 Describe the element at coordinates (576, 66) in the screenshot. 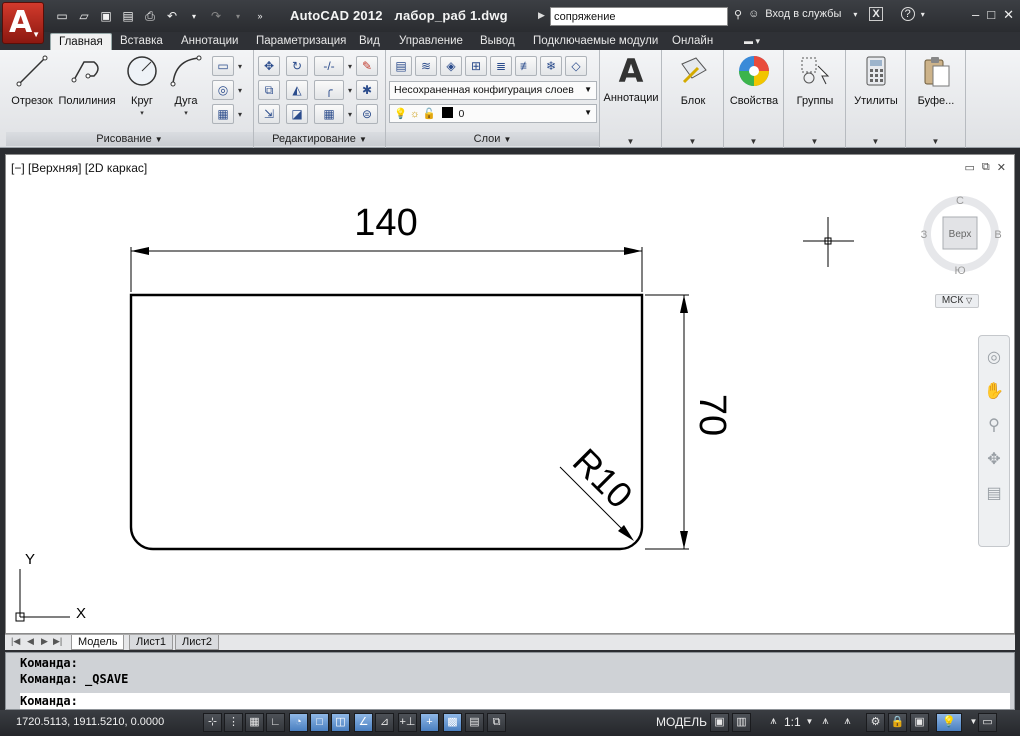

I see `layer-off-button: ◇` at that location.